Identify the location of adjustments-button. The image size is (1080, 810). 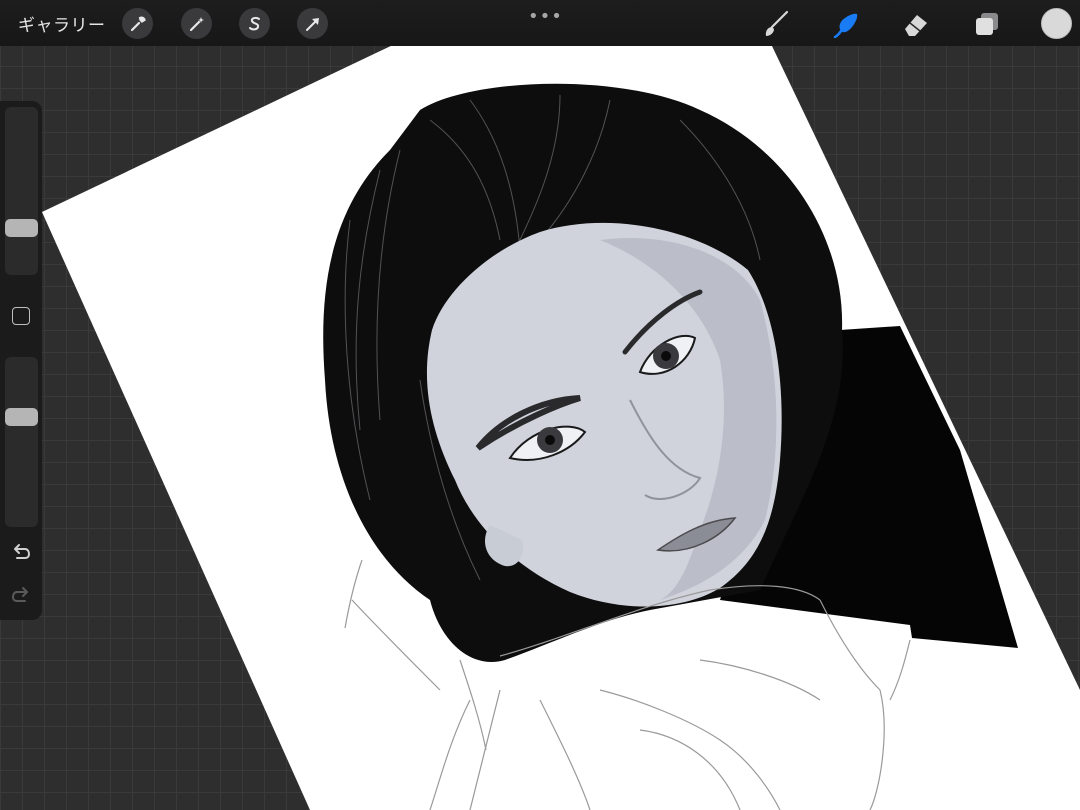
(196, 23).